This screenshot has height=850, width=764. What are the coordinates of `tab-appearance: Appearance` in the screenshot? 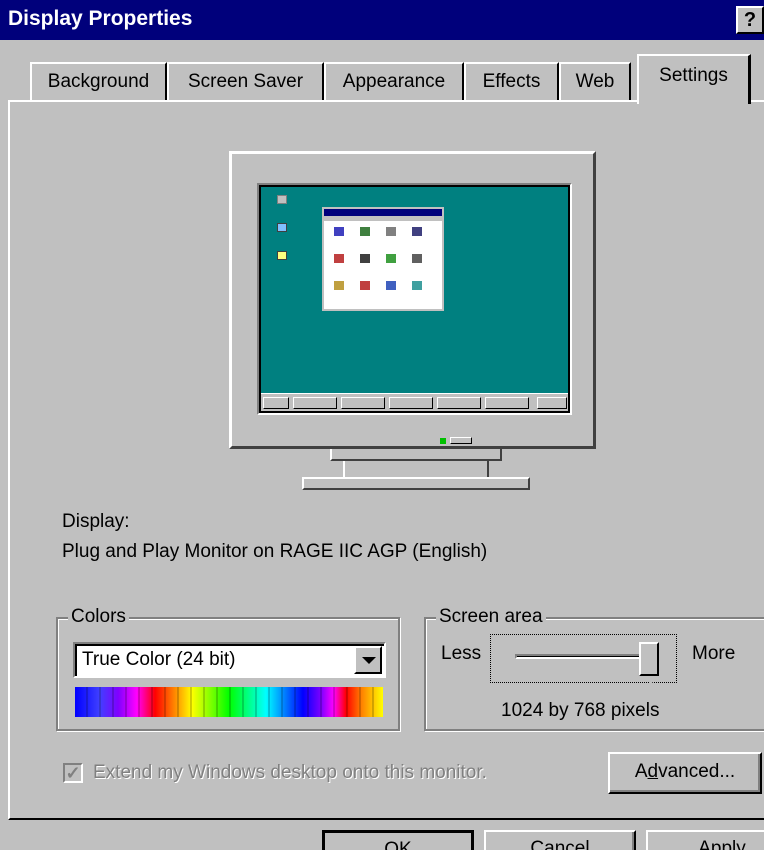 It's located at (394, 81).